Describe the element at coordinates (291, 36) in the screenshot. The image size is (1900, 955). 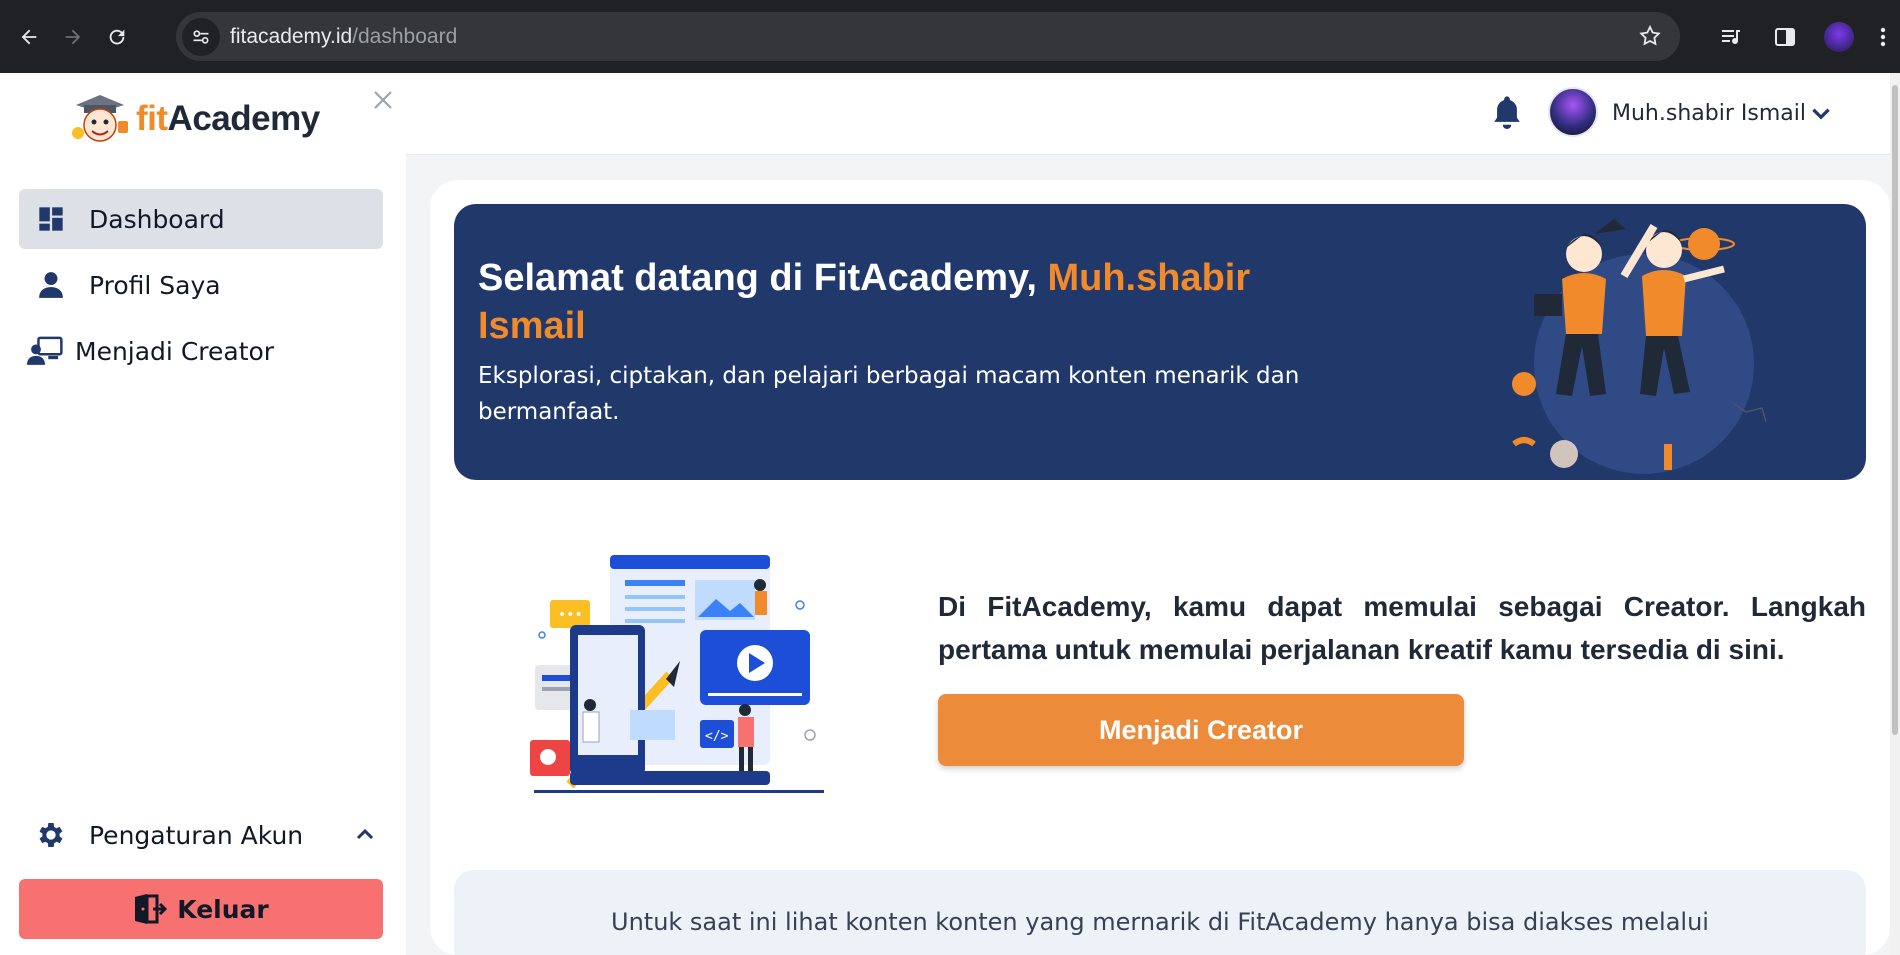
I see `url-host: fitacademy.id` at that location.